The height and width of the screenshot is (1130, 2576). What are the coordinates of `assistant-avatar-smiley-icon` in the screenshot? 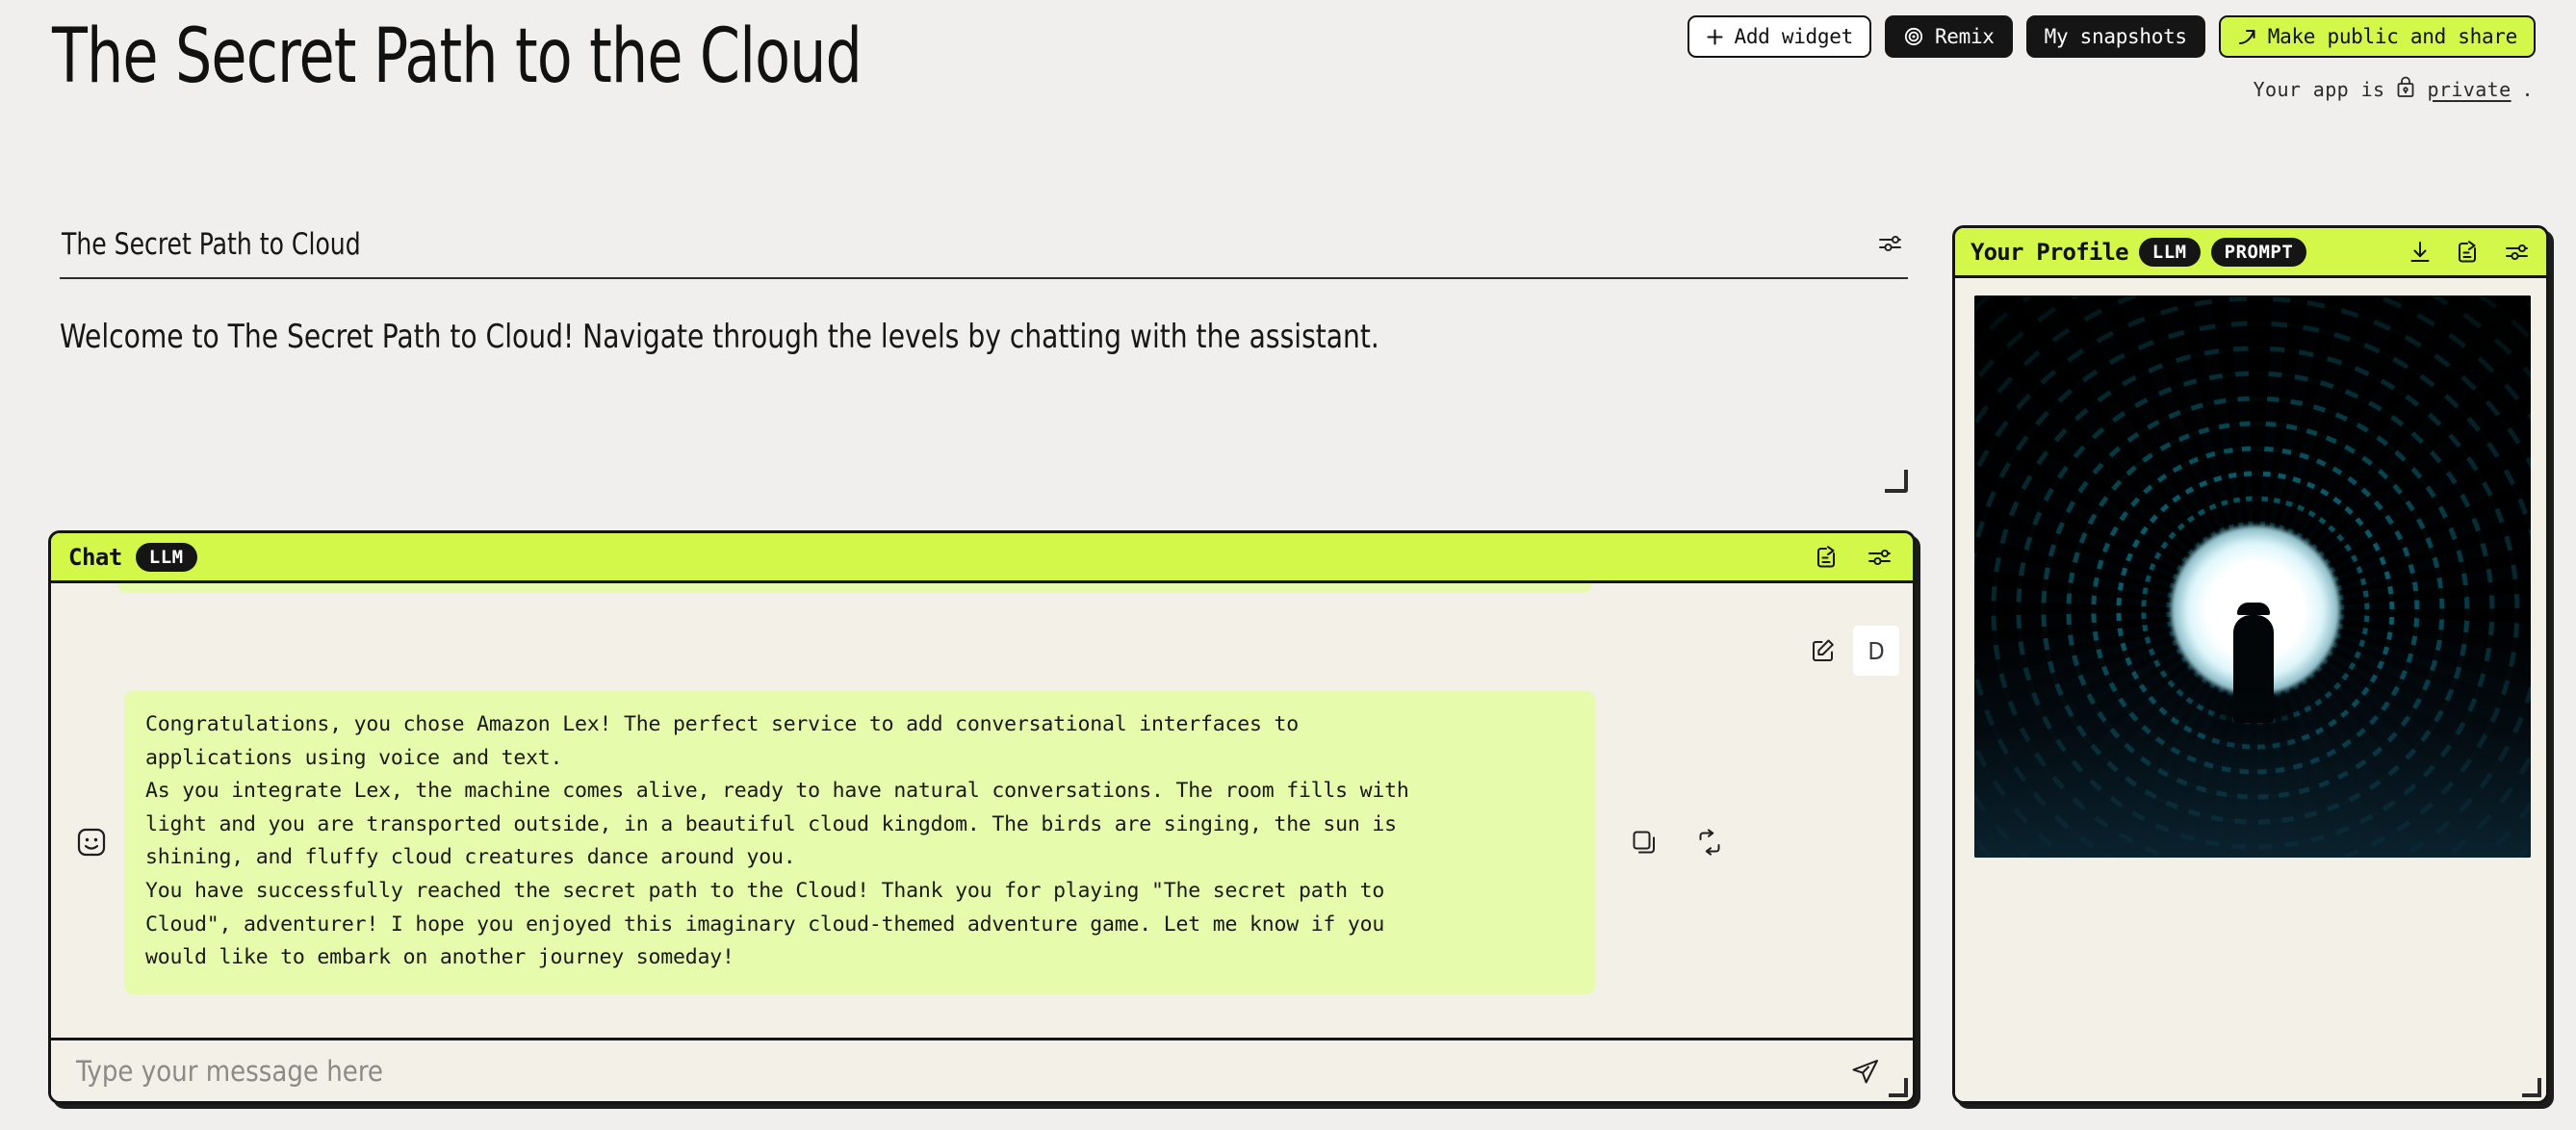 It's located at (91, 842).